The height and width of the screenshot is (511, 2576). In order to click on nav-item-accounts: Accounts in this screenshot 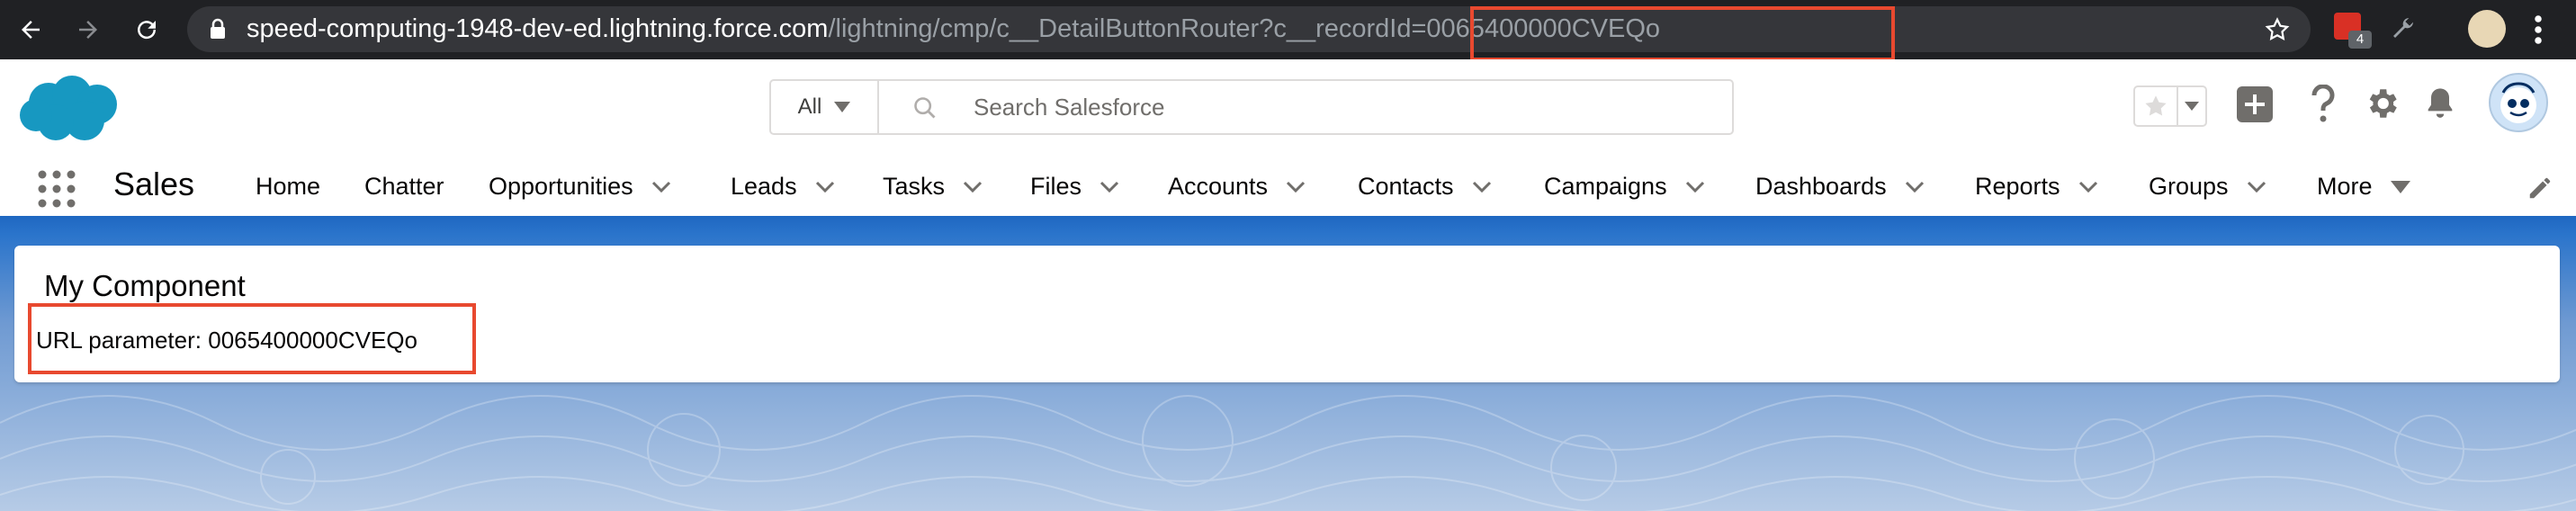, I will do `click(1237, 187)`.